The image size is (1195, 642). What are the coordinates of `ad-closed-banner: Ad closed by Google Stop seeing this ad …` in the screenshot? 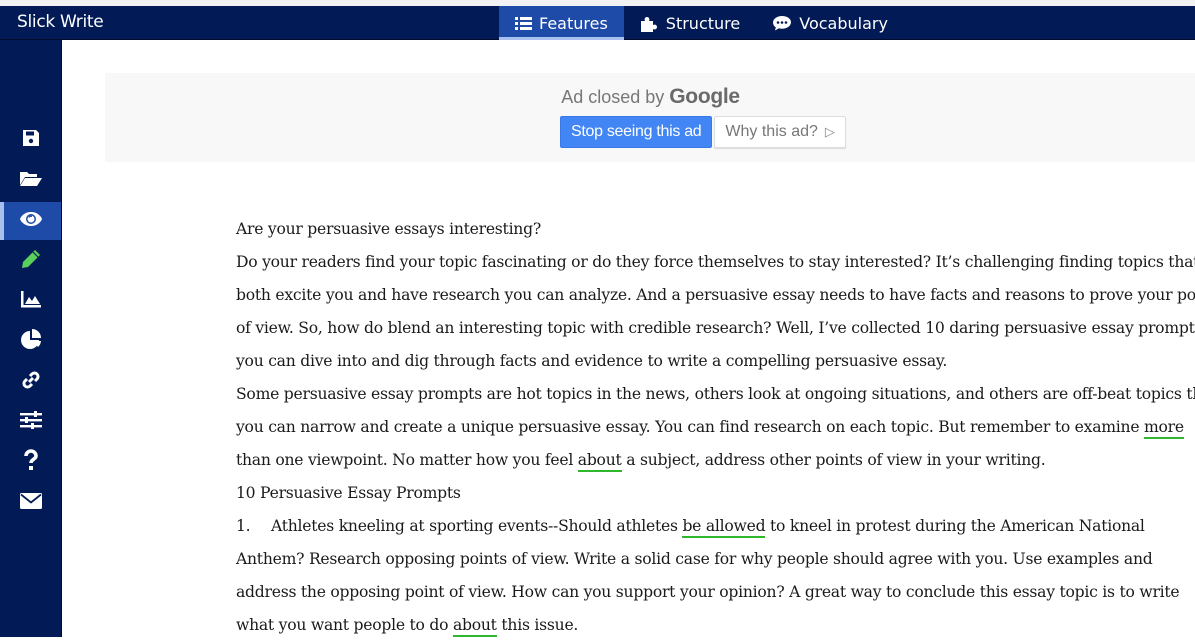 It's located at (650, 117).